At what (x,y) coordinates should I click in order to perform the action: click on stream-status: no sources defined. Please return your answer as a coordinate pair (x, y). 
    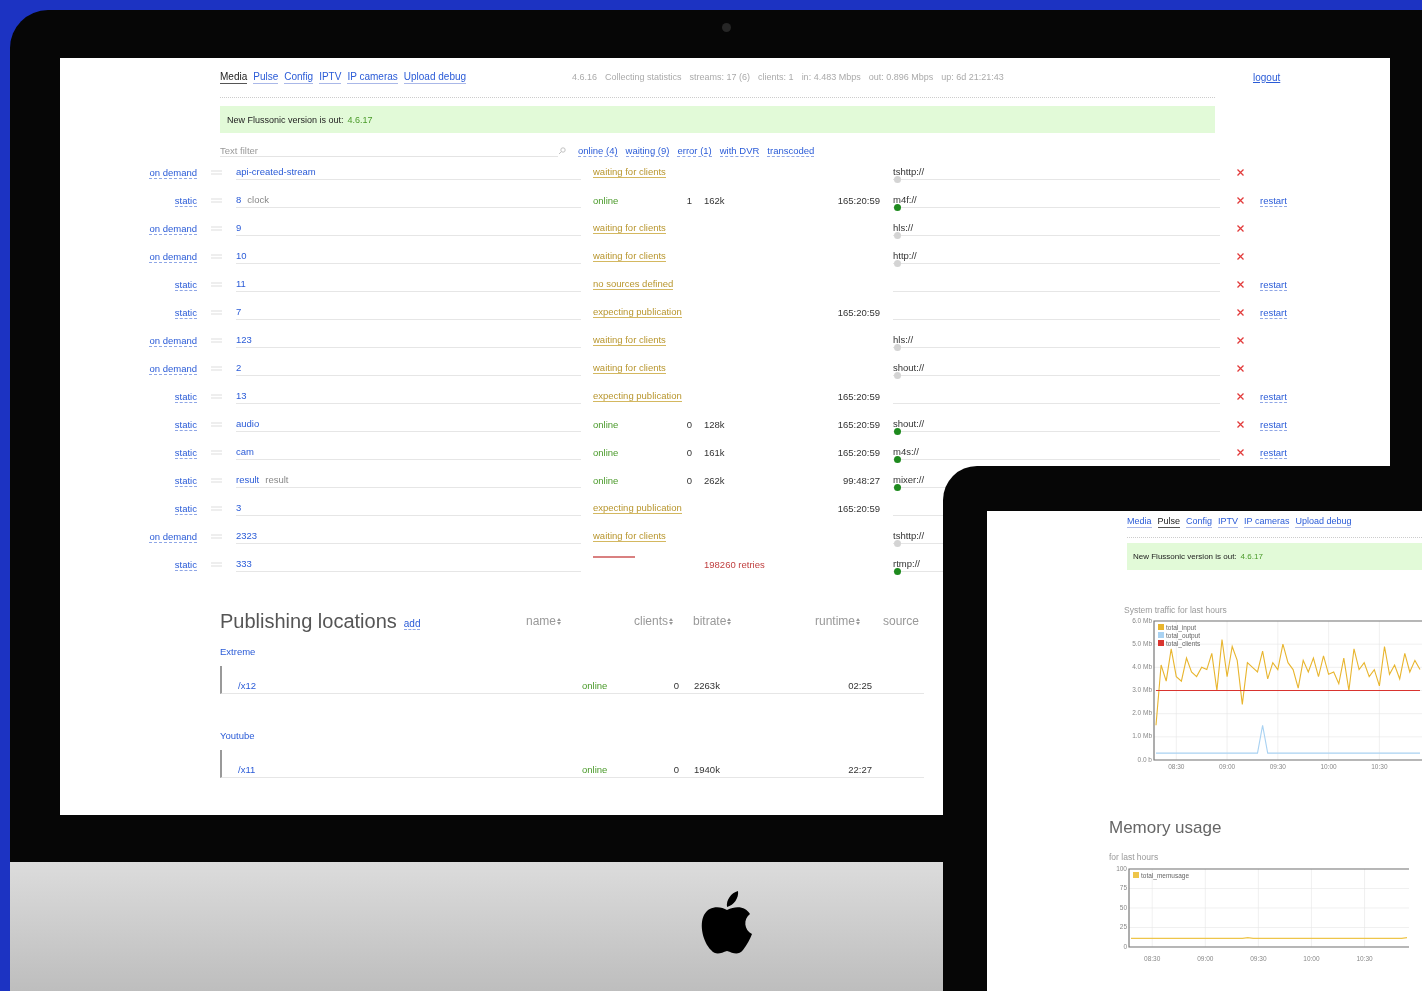
    Looking at the image, I should click on (633, 284).